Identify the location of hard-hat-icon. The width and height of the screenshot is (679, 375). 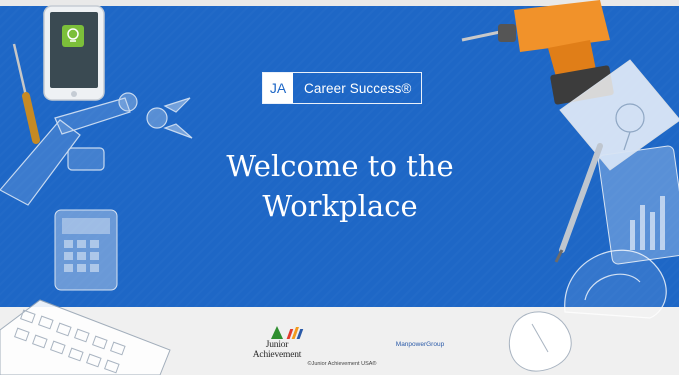
(615, 284).